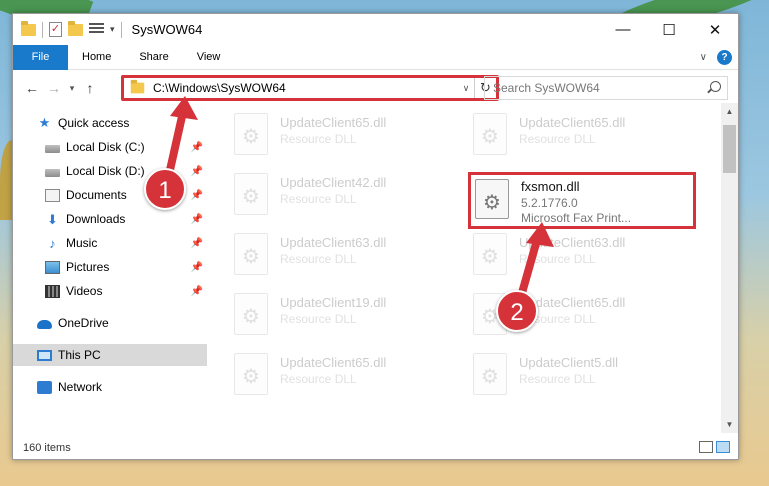  What do you see at coordinates (535, 263) in the screenshot?
I see `arrow-to-fxsmon` at bounding box center [535, 263].